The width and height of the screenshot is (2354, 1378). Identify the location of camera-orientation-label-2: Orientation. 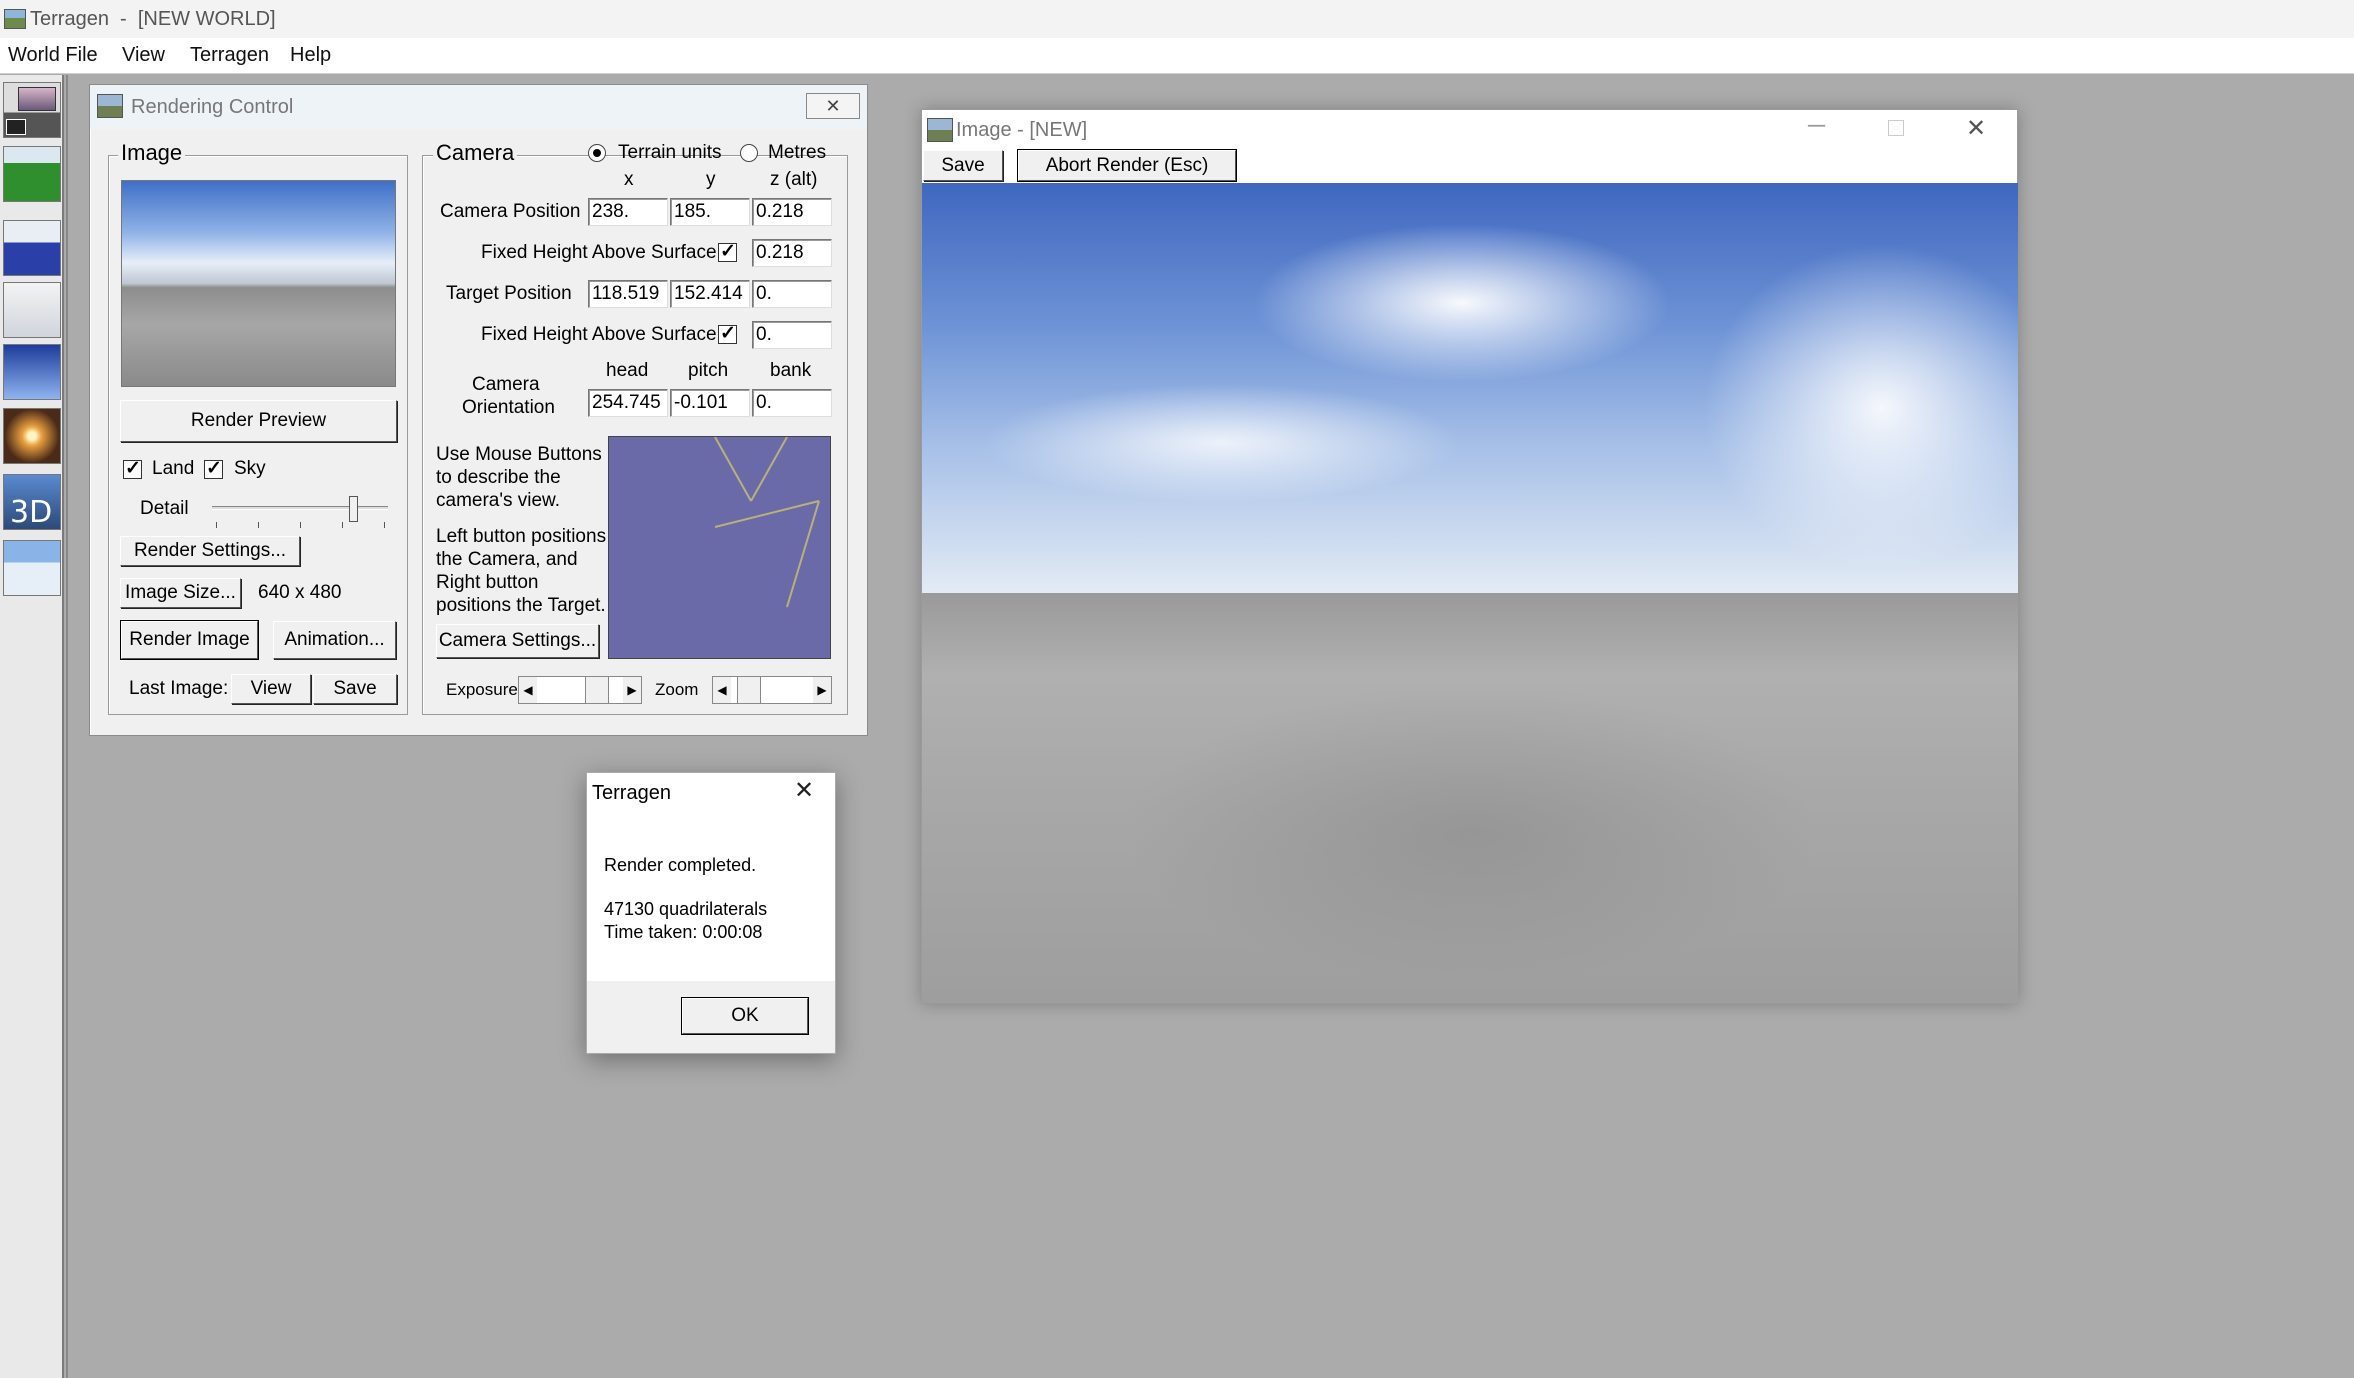
(508, 407).